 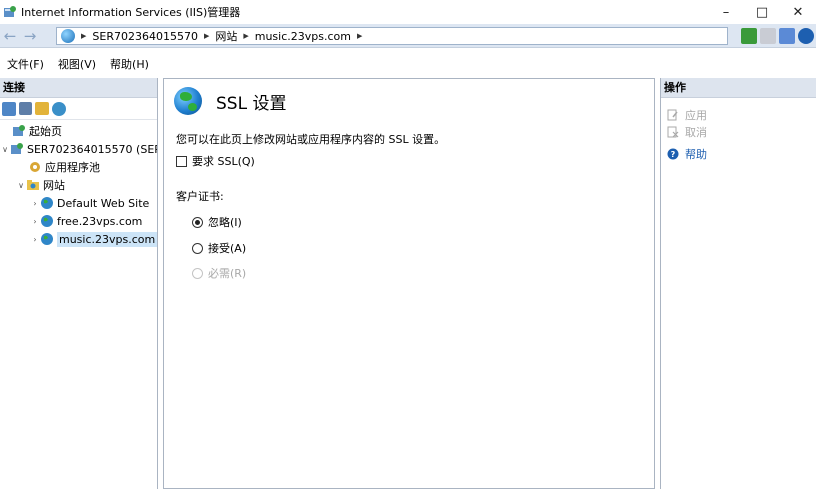 What do you see at coordinates (726, 12) in the screenshot?
I see `minimize-button: –` at bounding box center [726, 12].